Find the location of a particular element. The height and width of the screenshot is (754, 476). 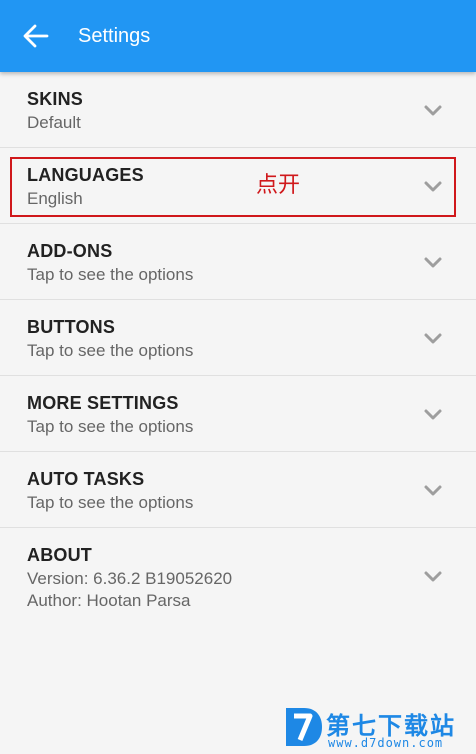

settings-item-subtitle: English is located at coordinates (55, 198).